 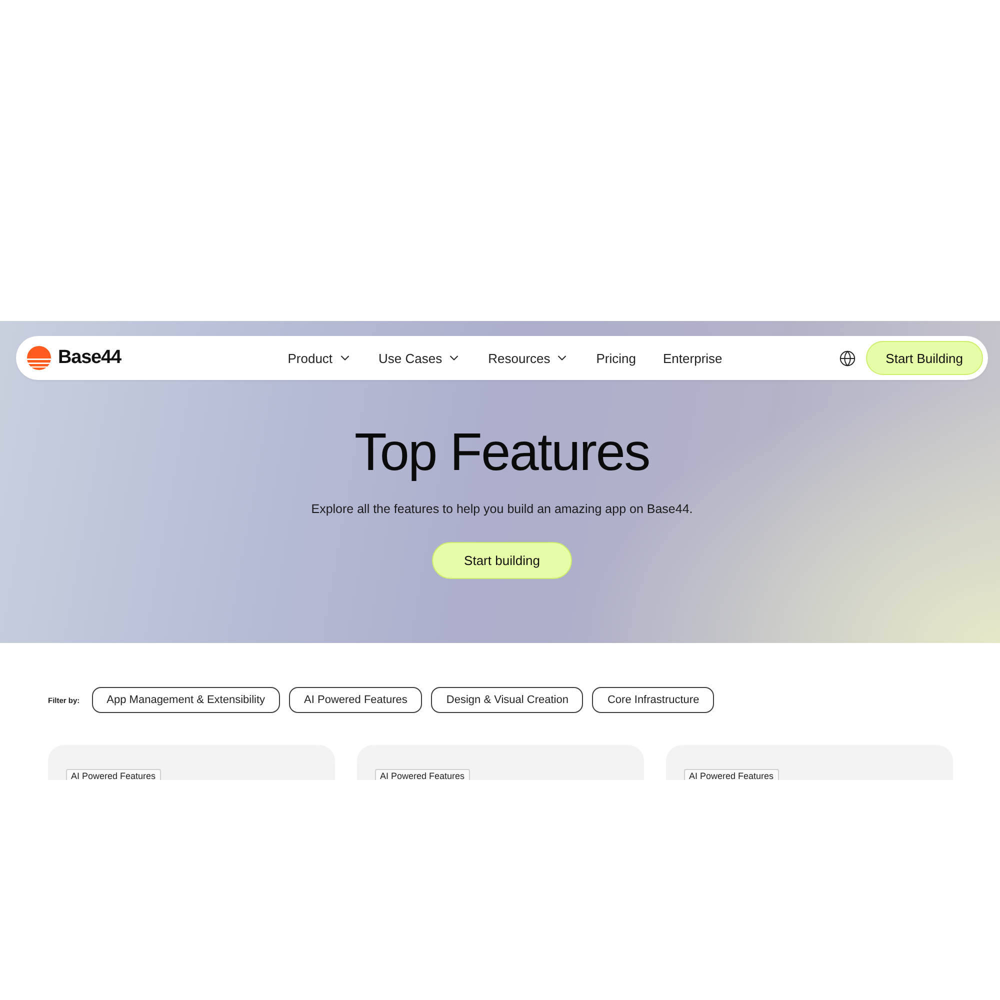 I want to click on filter-chip: AI Powered Features, so click(x=355, y=700).